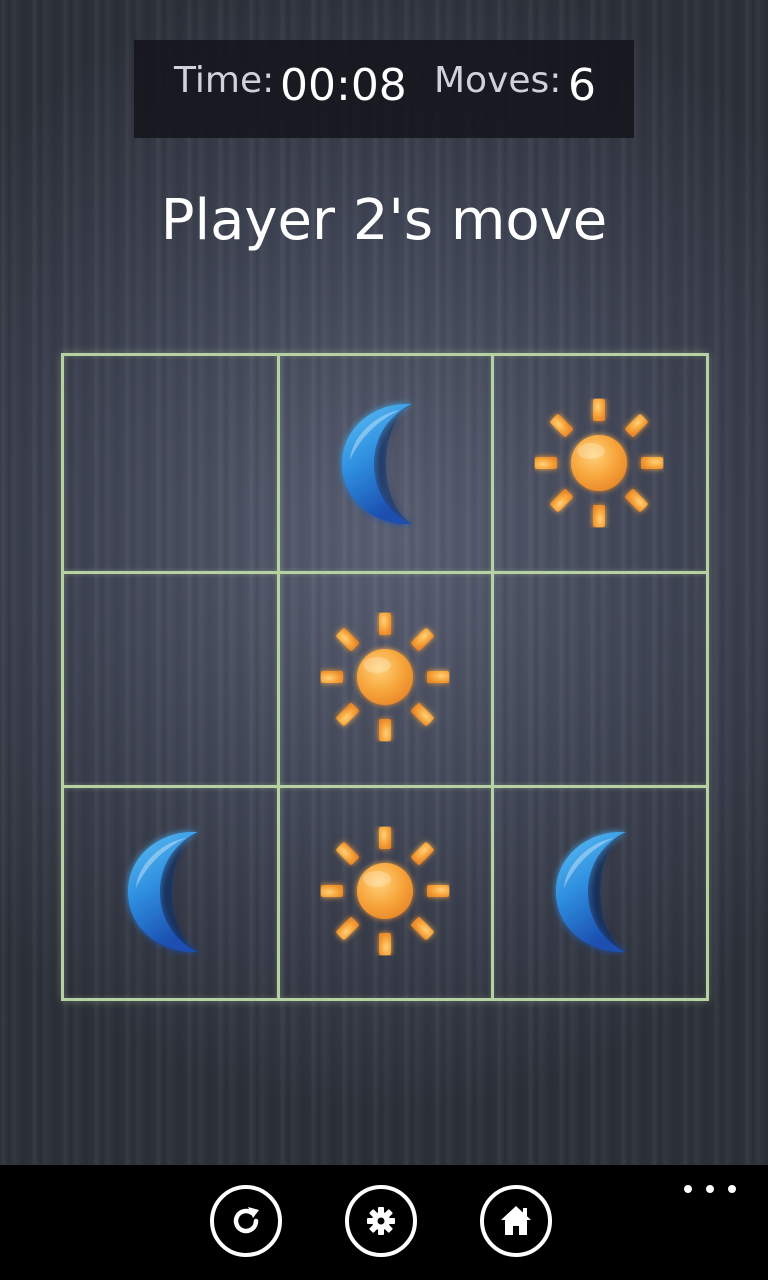 This screenshot has height=1280, width=768. What do you see at coordinates (224, 80) in the screenshot?
I see `time-label: Time:` at bounding box center [224, 80].